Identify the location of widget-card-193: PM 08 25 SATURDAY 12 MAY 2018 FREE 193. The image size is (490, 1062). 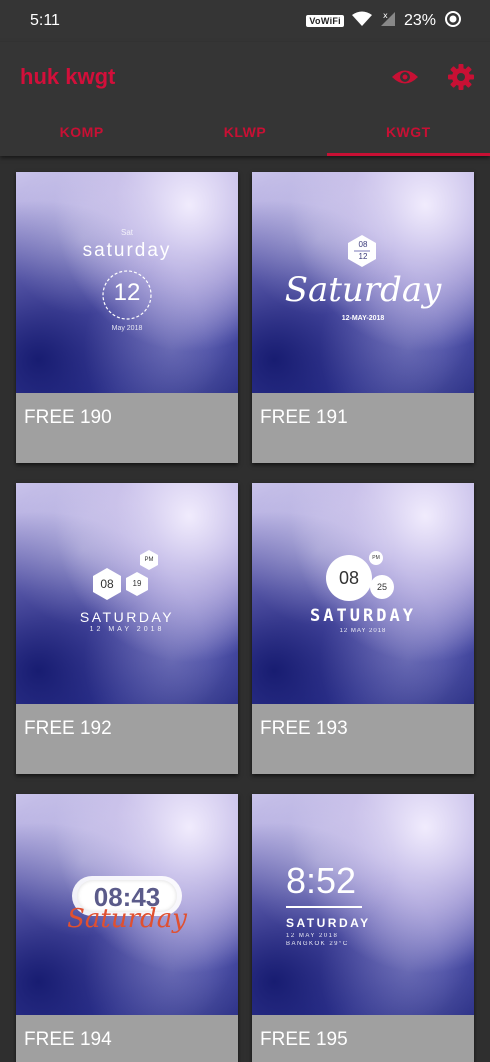
(363, 628).